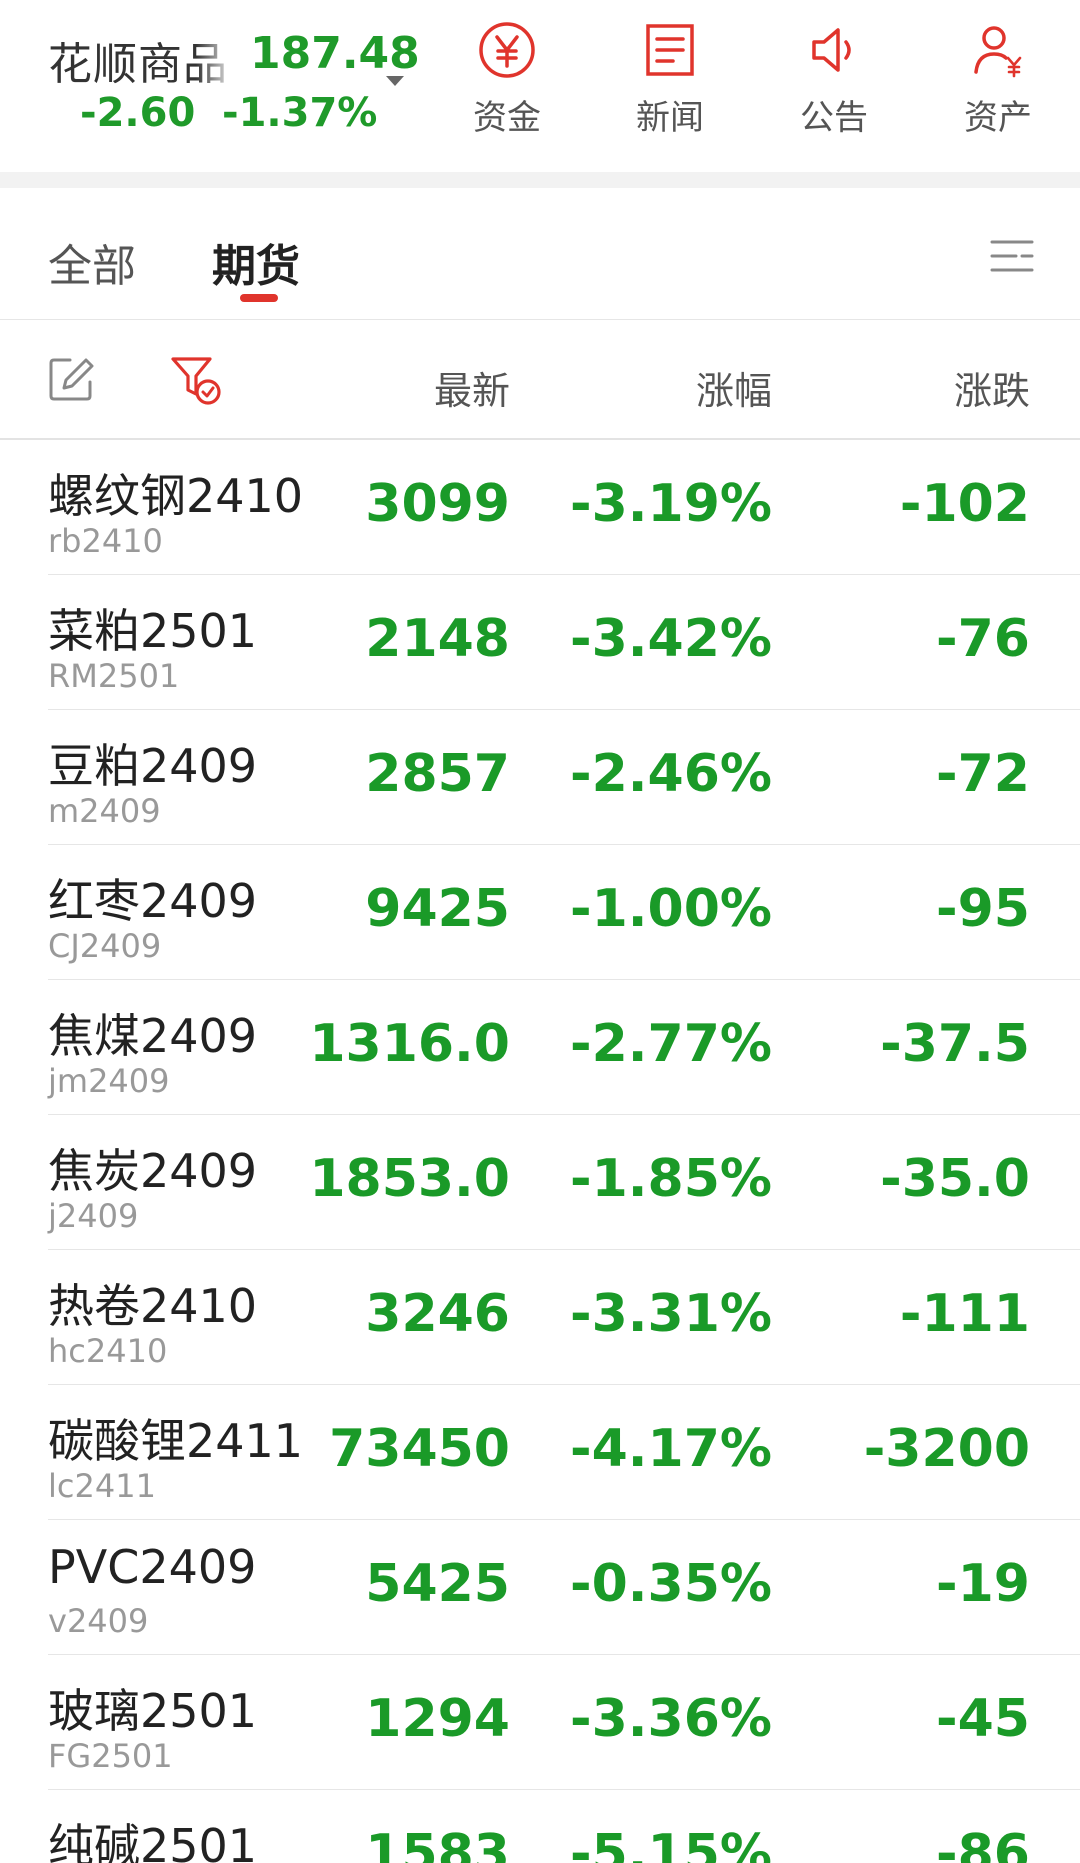 The height and width of the screenshot is (1863, 1080). Describe the element at coordinates (946, 1449) in the screenshot. I see `change: -3200` at that location.